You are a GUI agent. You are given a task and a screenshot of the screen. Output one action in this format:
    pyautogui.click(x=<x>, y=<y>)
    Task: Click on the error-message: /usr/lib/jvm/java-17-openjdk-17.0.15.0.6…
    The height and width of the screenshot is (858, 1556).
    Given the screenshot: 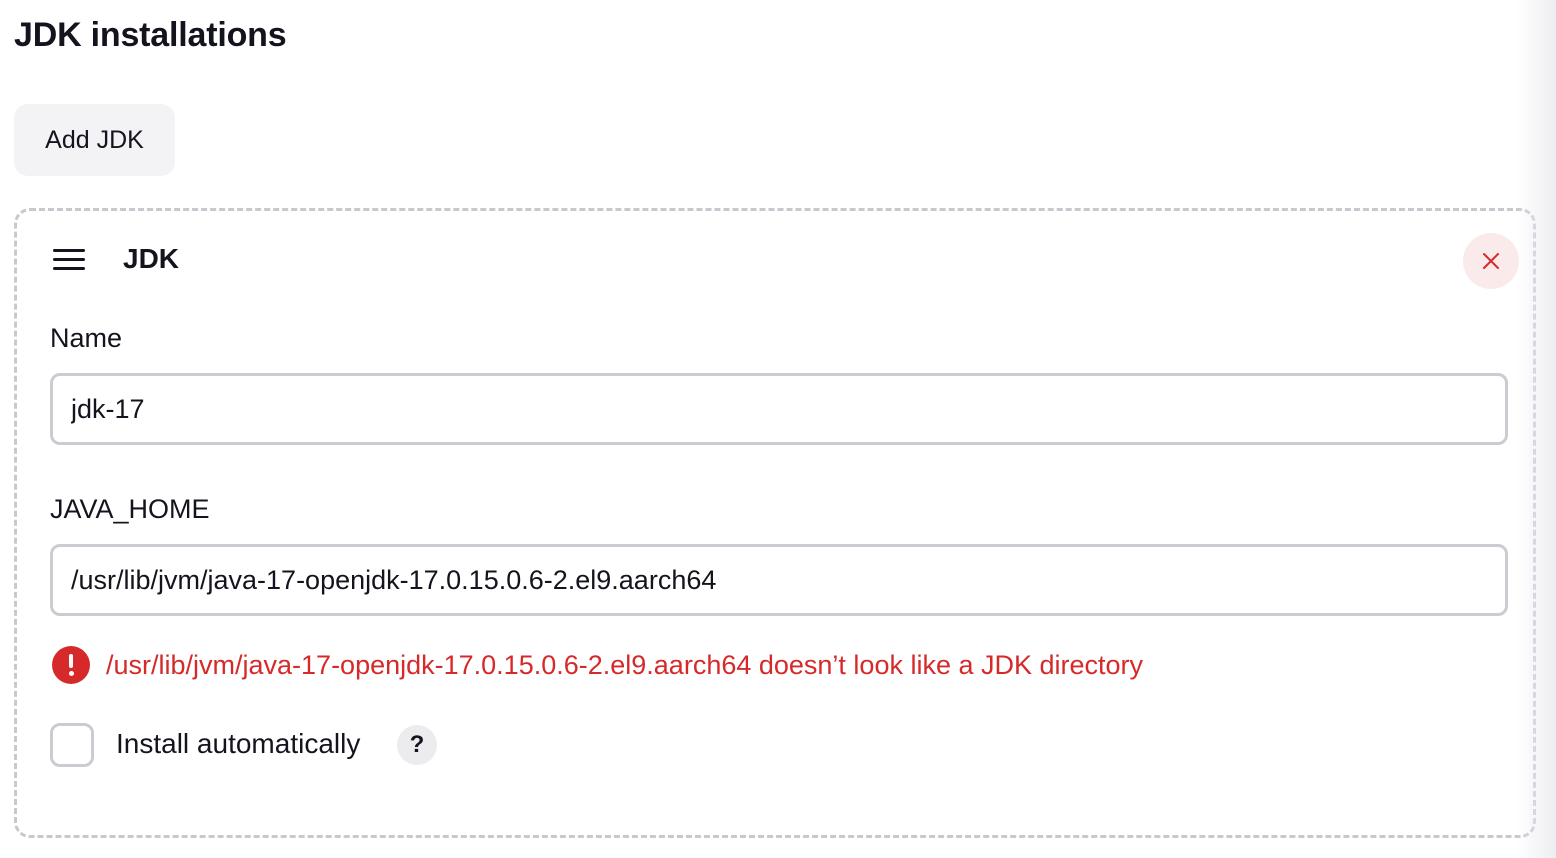 What is the action you would take?
    pyautogui.click(x=625, y=664)
    